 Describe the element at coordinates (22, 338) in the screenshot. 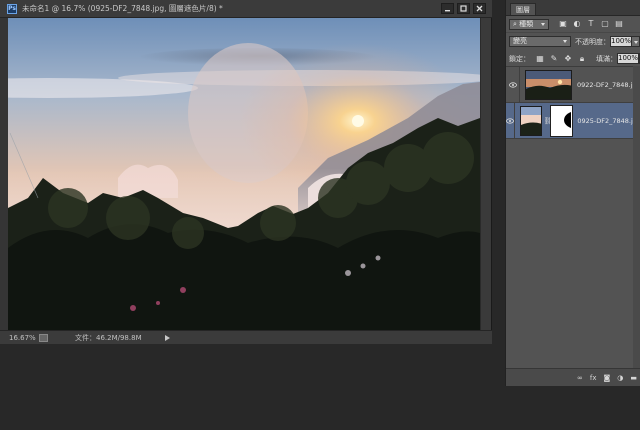

I see `zoom-level: 16.67%` at that location.